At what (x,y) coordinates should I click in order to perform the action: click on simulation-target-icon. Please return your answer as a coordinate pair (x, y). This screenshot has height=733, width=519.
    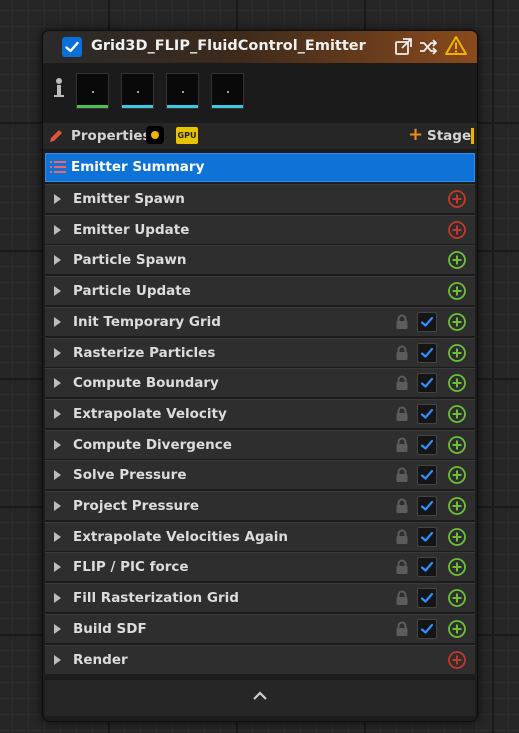
    Looking at the image, I should click on (155, 135).